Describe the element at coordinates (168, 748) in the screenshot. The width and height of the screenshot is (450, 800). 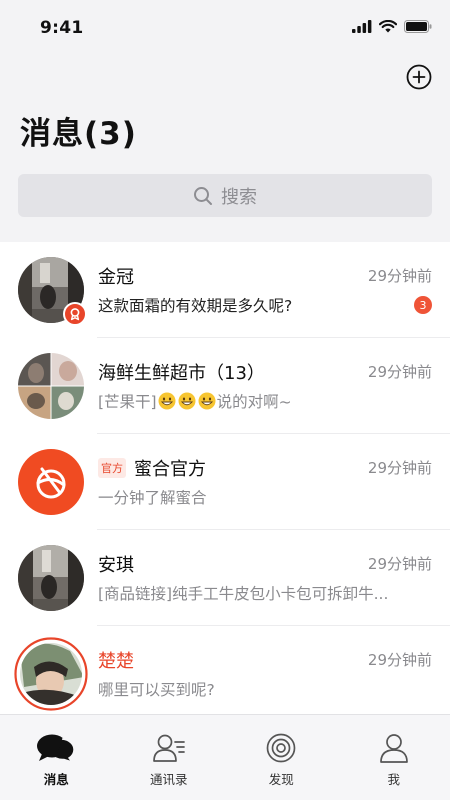
I see `contacts-icon` at that location.